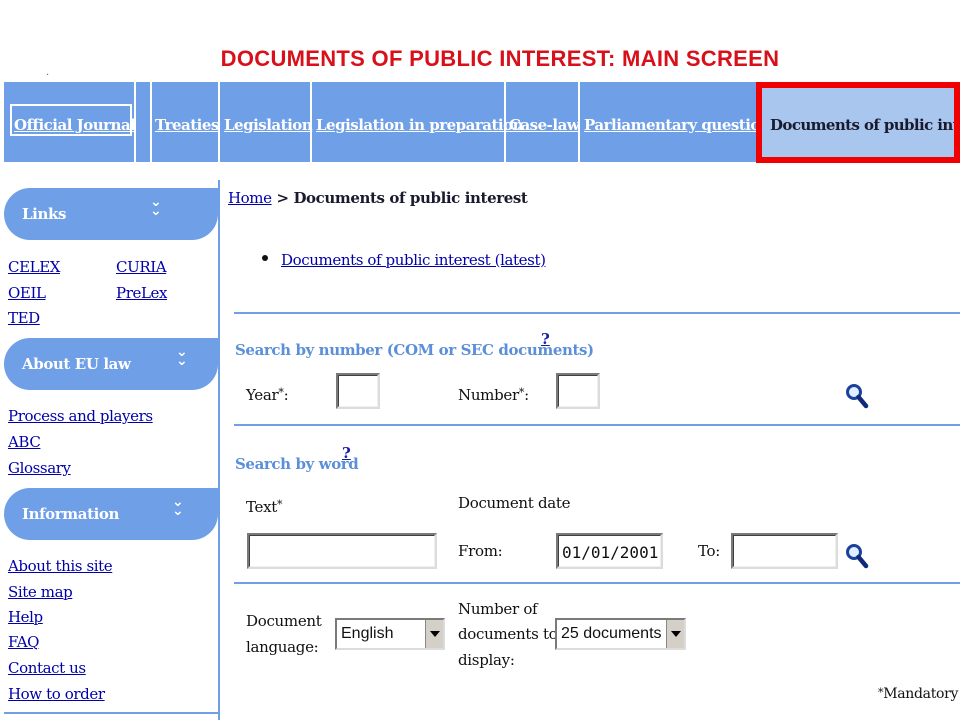  What do you see at coordinates (25, 617) in the screenshot?
I see `sidebar-link-help: Help` at bounding box center [25, 617].